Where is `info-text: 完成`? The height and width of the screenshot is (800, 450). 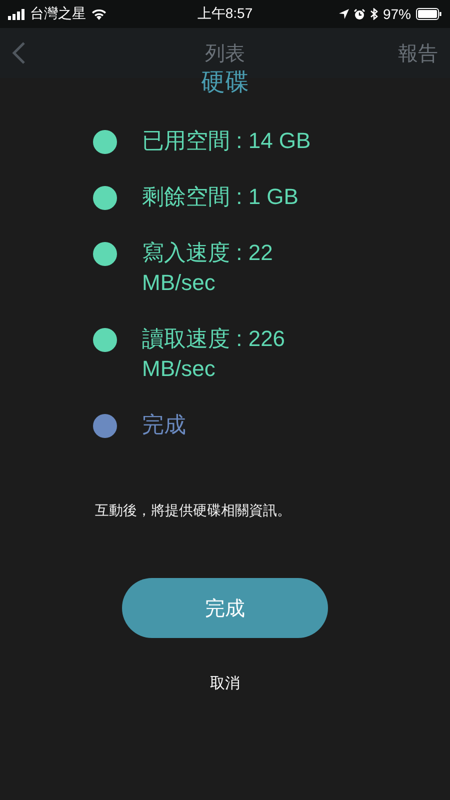
info-text: 完成 is located at coordinates (164, 425).